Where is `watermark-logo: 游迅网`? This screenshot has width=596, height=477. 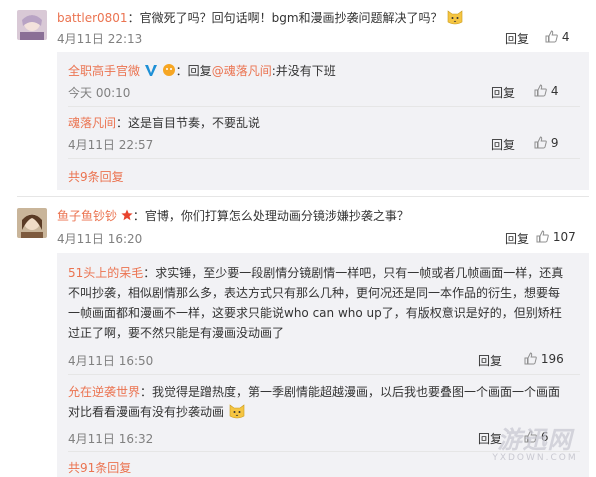
watermark-logo: 游迅网 is located at coordinates (535, 440).